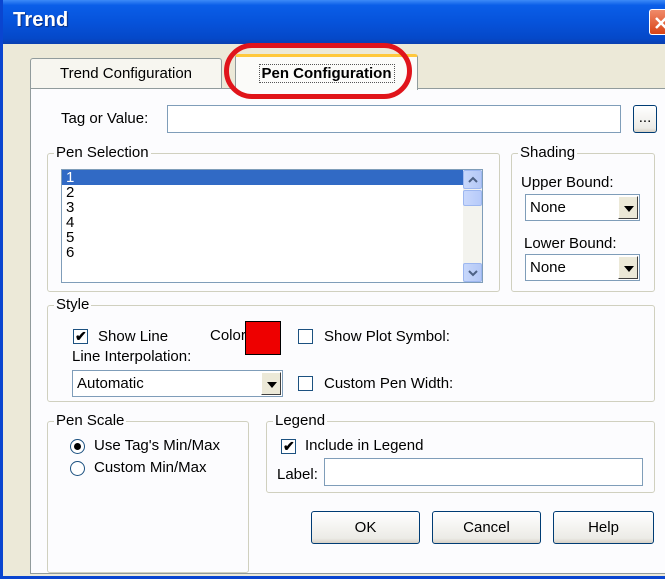  What do you see at coordinates (486, 527) in the screenshot?
I see `cancel-button: Cancel` at bounding box center [486, 527].